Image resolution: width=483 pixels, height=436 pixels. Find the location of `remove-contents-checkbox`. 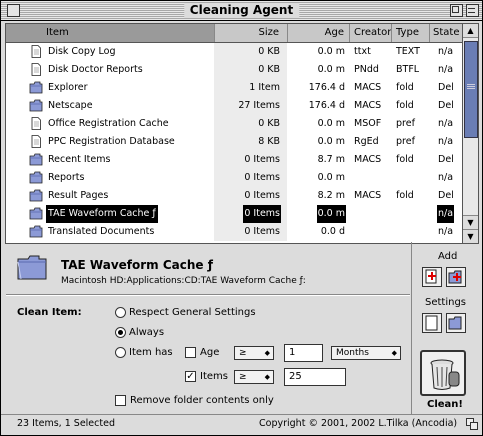

remove-contents-checkbox is located at coordinates (120, 400).